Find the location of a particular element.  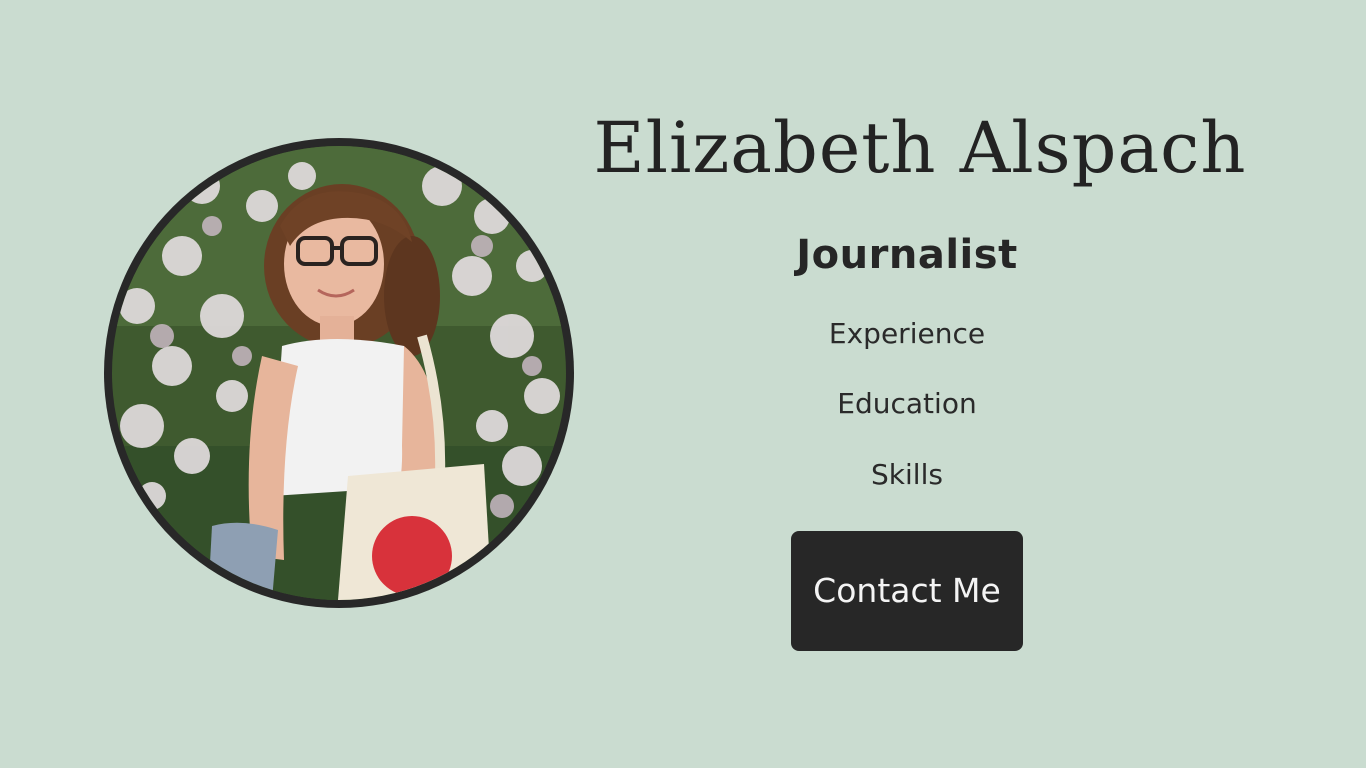

profile-name: Elizabeth Alspach is located at coordinates (920, 148).